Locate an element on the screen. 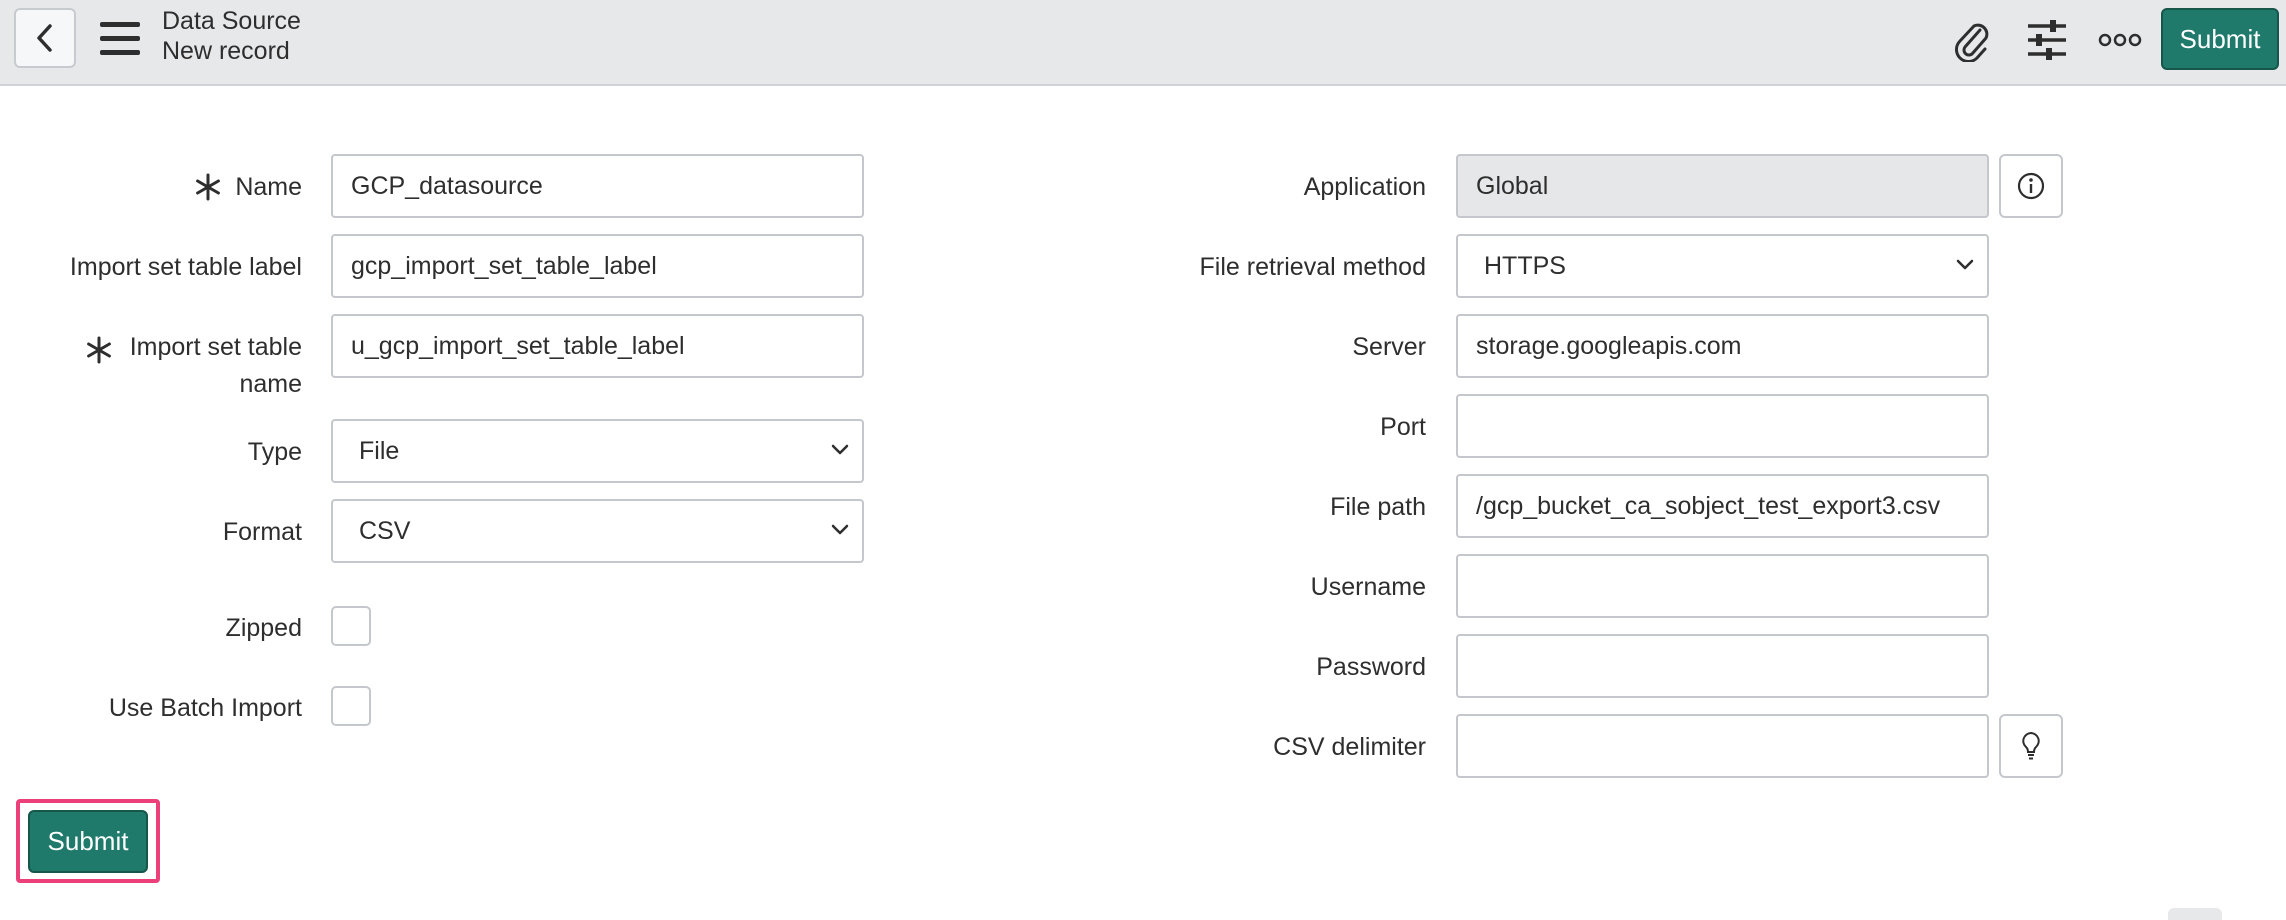 The width and height of the screenshot is (2286, 920). type-select-value: File is located at coordinates (379, 450).